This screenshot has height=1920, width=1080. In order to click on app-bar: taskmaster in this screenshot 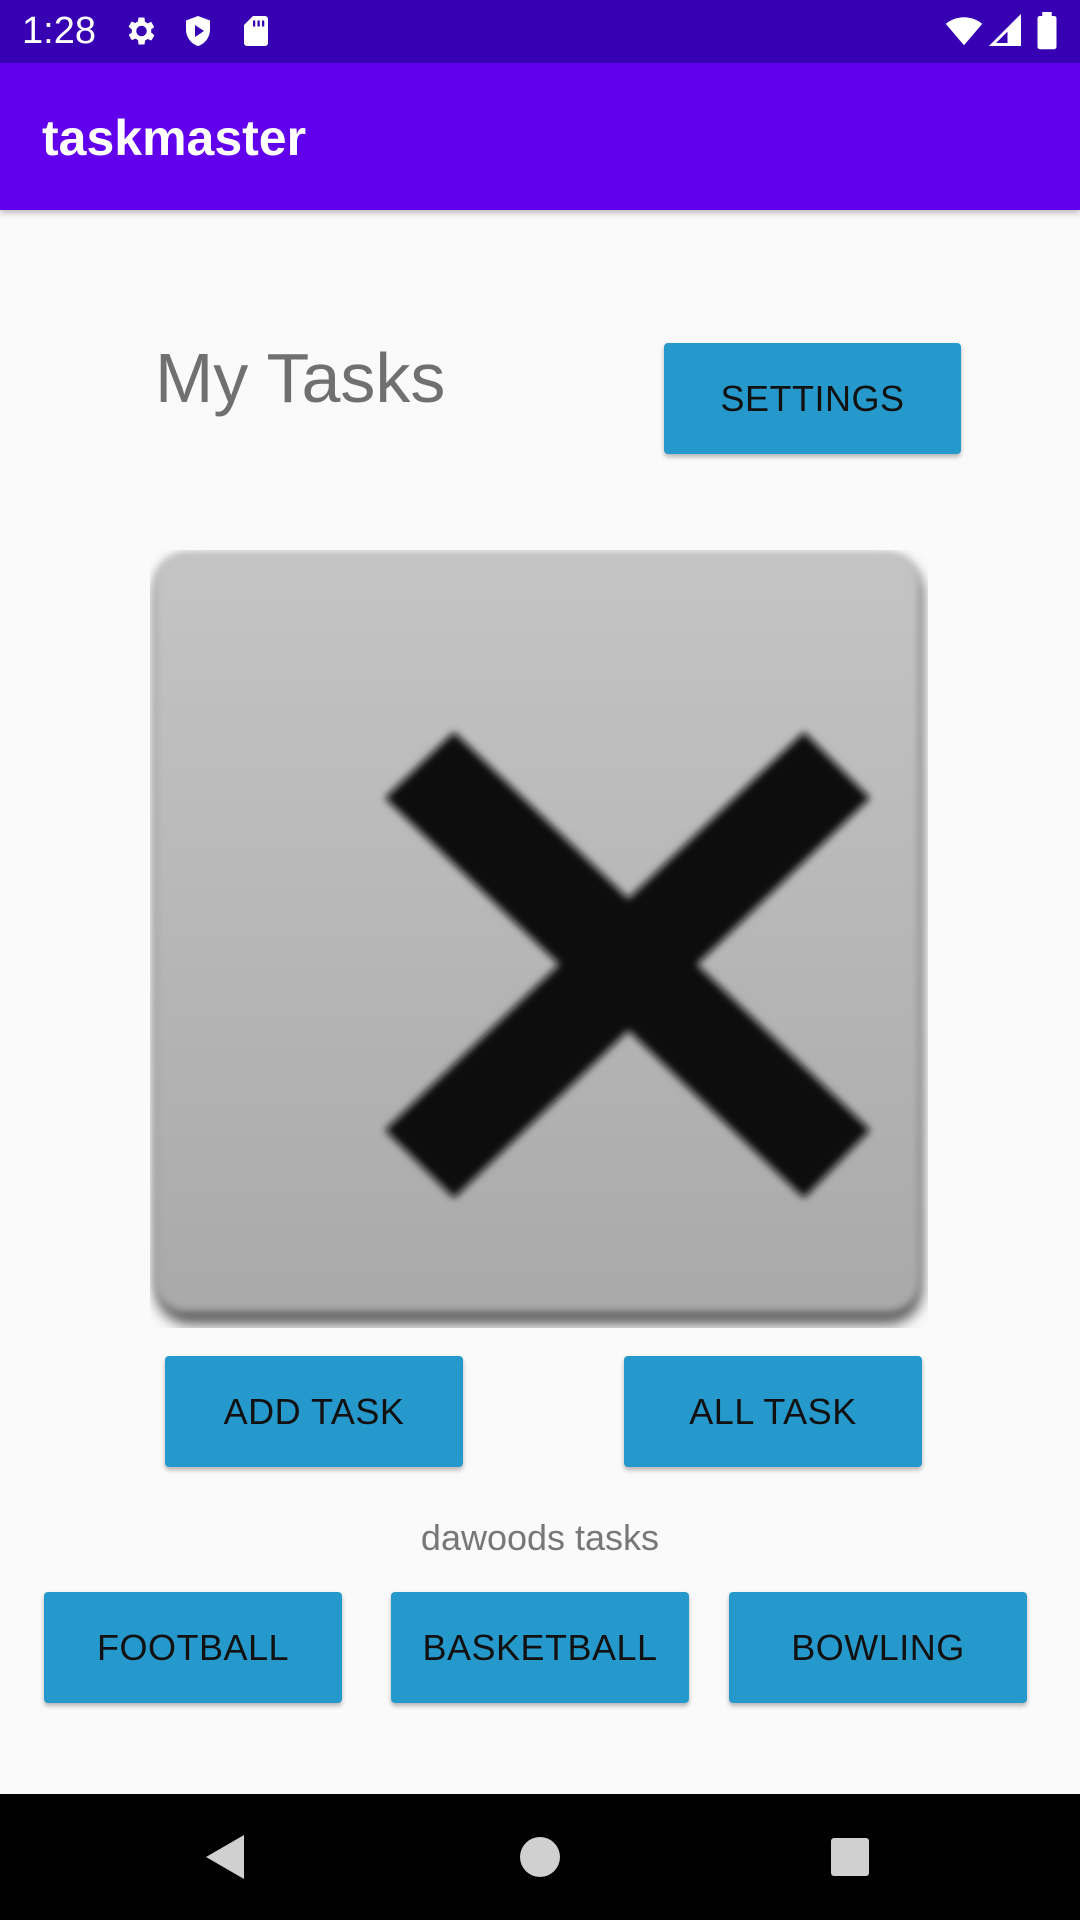, I will do `click(540, 136)`.